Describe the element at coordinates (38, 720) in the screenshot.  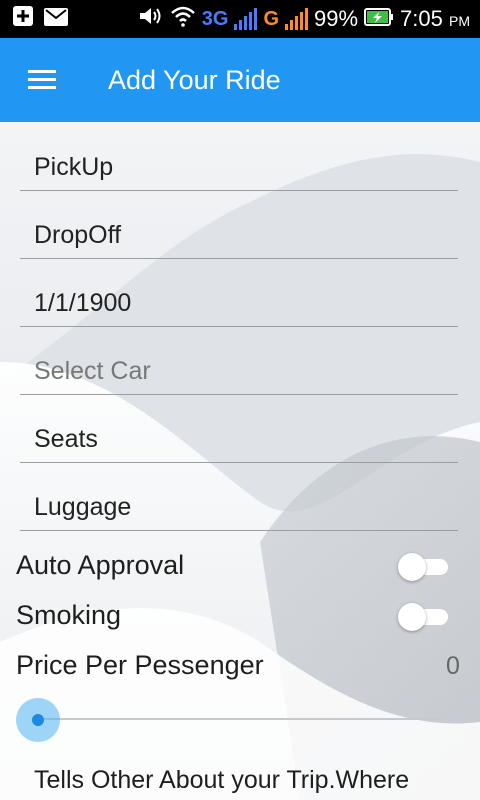
I see `slider-thumb` at that location.